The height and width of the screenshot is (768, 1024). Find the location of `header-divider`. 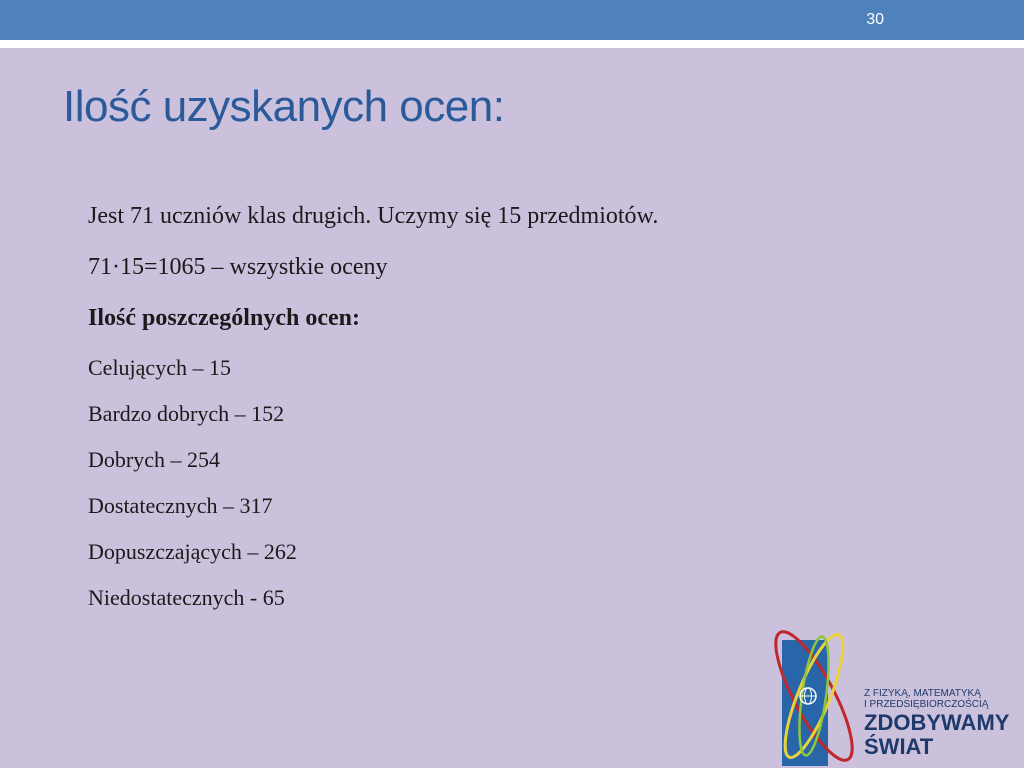

header-divider is located at coordinates (512, 44).